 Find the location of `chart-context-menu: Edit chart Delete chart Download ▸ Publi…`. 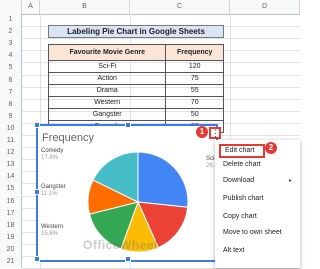

chart-context-menu: Edit chart Delete chart Download ▸ Publi… is located at coordinates (257, 204).